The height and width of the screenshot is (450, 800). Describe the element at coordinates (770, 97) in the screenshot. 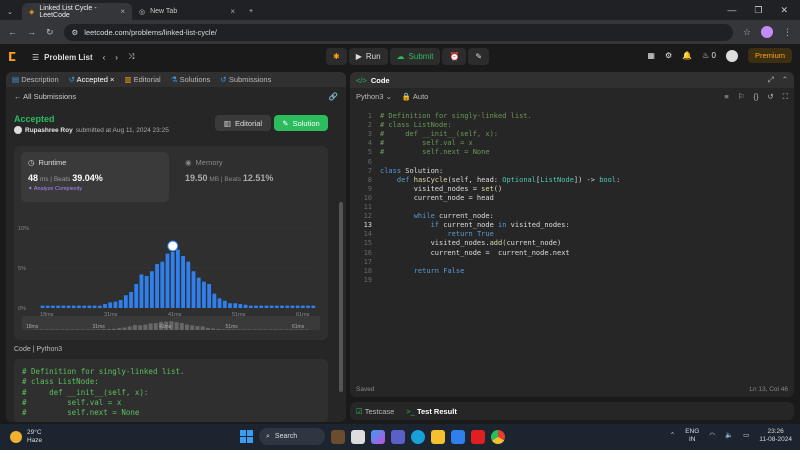

I see `reset-icon: ↺` at that location.